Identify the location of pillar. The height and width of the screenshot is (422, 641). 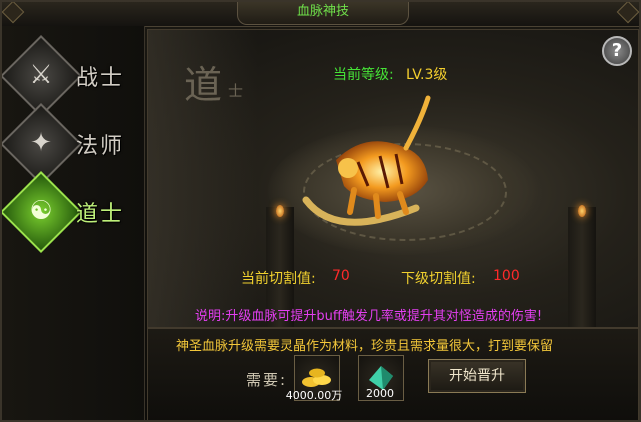
(582, 267).